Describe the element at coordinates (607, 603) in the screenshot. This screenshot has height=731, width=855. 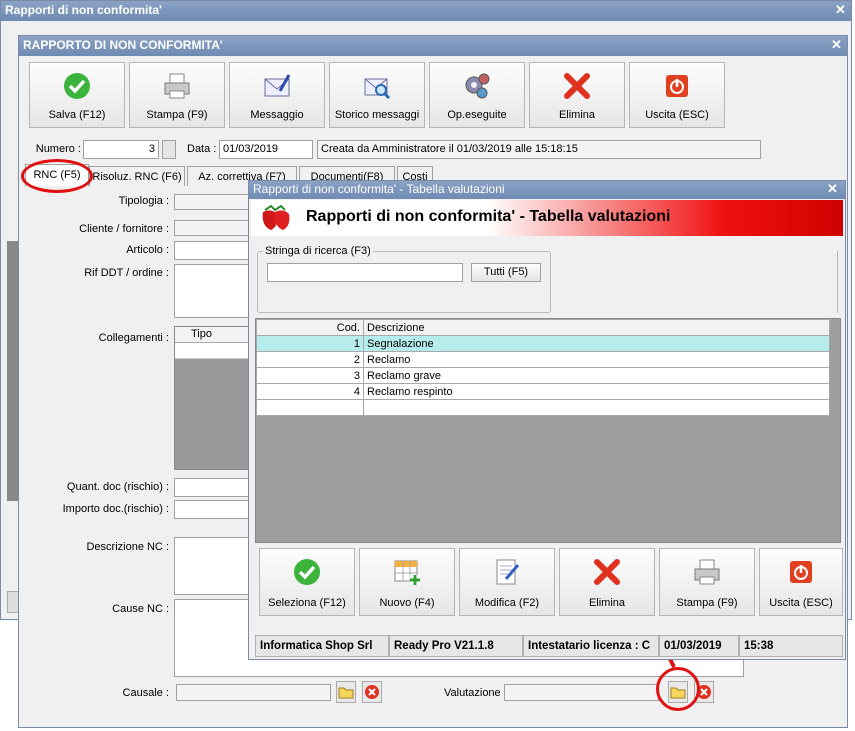
I see `dialog-delete-label: Elimina` at that location.